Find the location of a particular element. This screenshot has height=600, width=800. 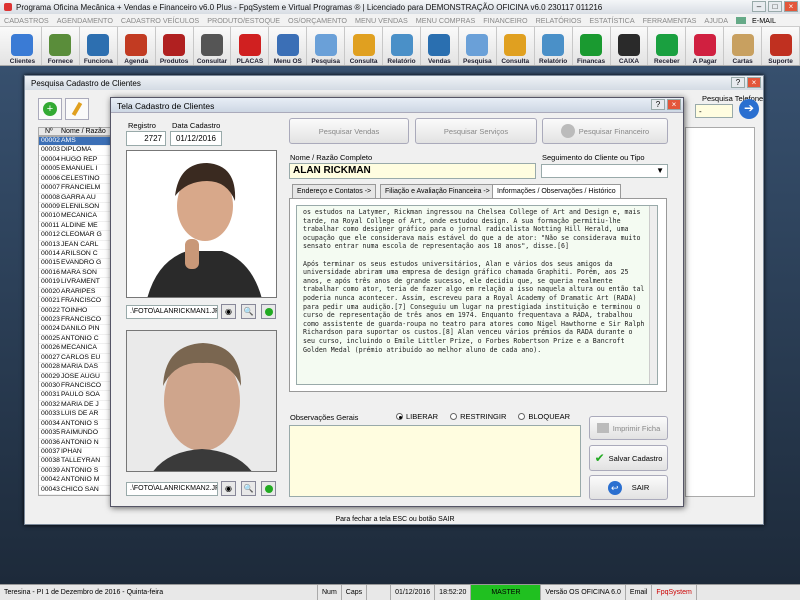

toolbar-button-placas: PLACAS is located at coordinates (250, 46).